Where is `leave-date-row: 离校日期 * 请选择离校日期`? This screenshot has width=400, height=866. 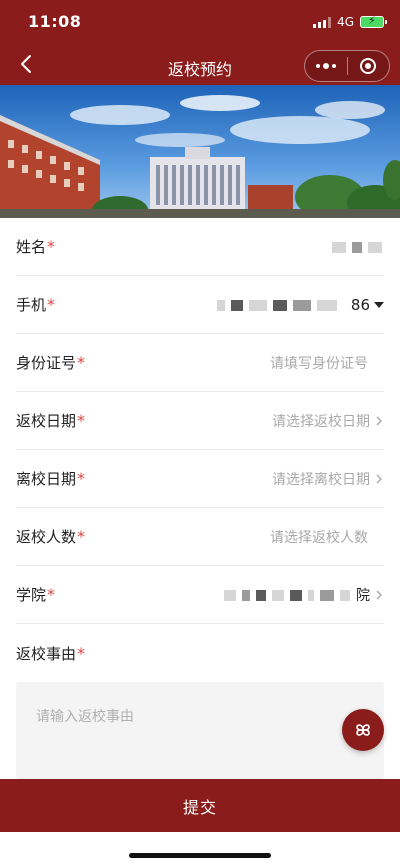 leave-date-row: 离校日期 * 请选择离校日期 is located at coordinates (200, 479).